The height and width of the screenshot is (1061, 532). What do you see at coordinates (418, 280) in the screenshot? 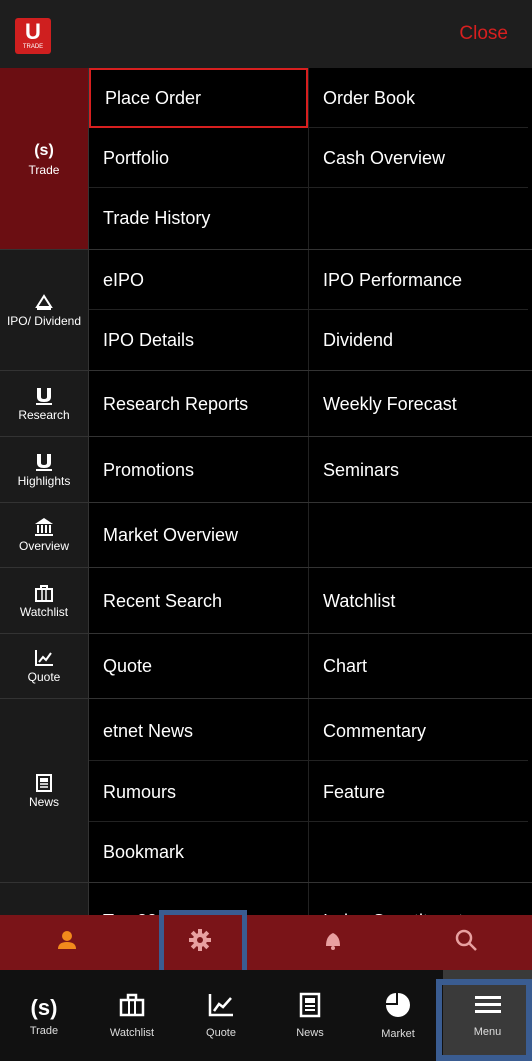
I see `menu-item-ipo-performance: IPO Performance` at bounding box center [418, 280].